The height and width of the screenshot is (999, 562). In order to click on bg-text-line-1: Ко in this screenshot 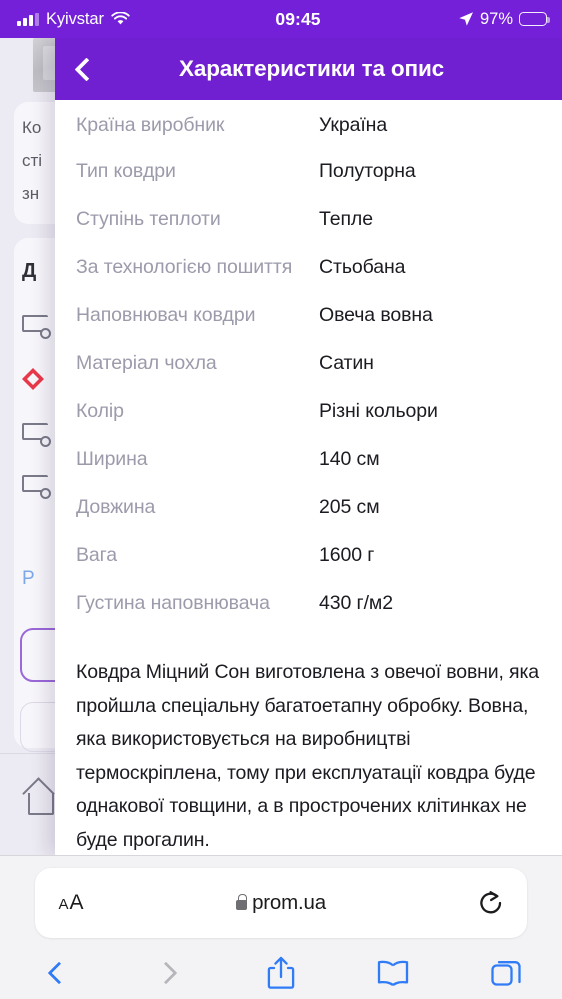, I will do `click(32, 127)`.